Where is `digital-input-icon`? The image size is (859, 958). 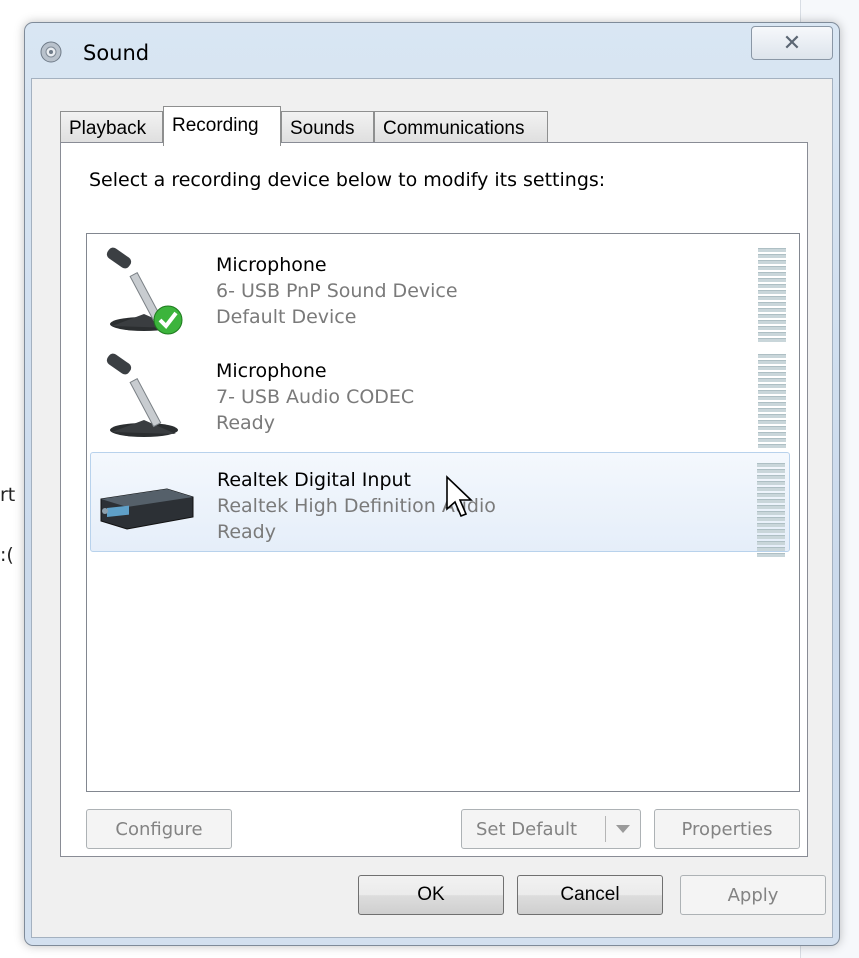
digital-input-icon is located at coordinates (147, 509).